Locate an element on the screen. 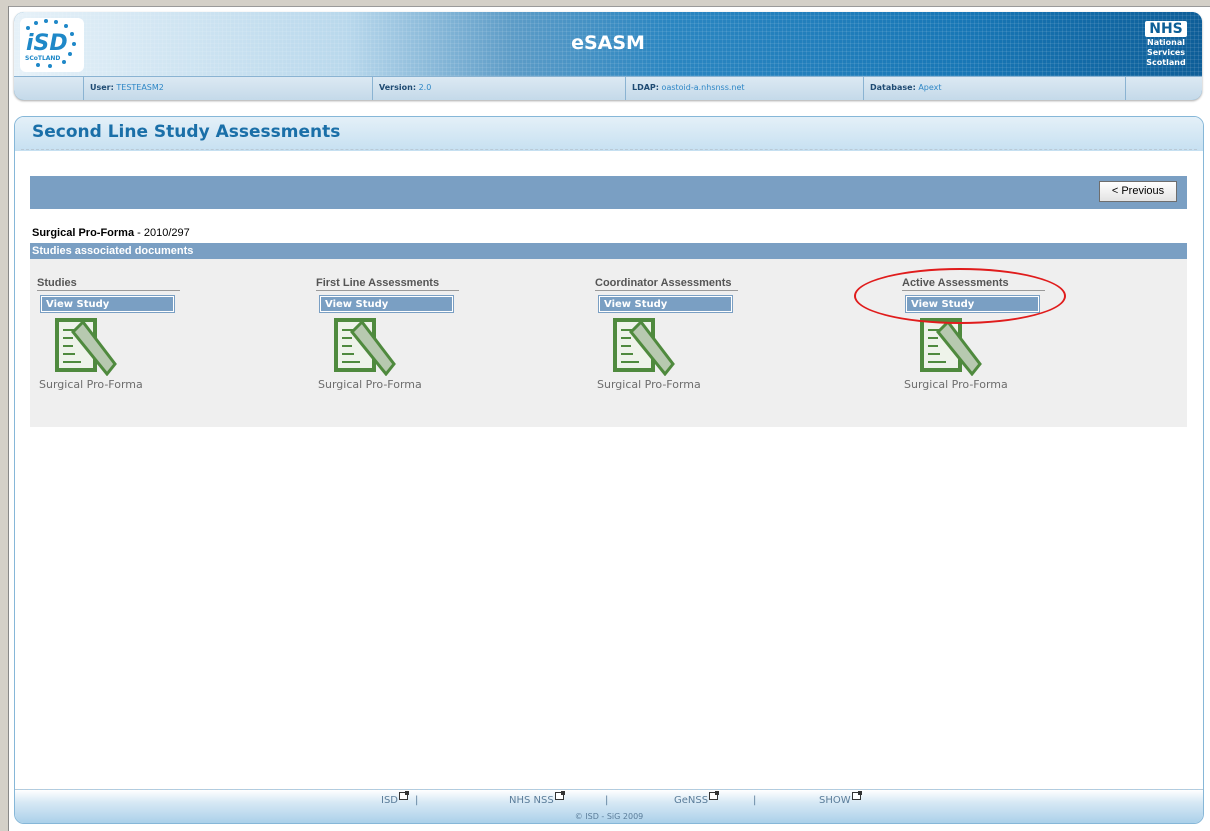  document-name: Surgical Pro-Forma is located at coordinates (83, 233).